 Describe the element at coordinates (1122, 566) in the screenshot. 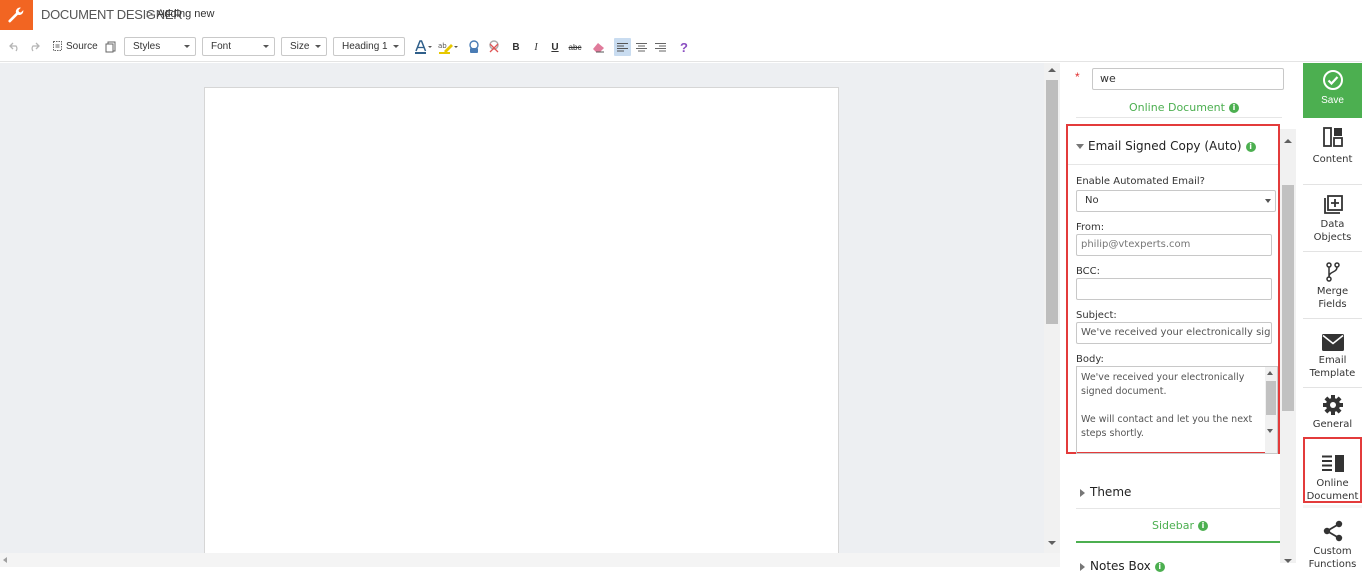

I see `notes-box-section-header: Notes Box i` at that location.